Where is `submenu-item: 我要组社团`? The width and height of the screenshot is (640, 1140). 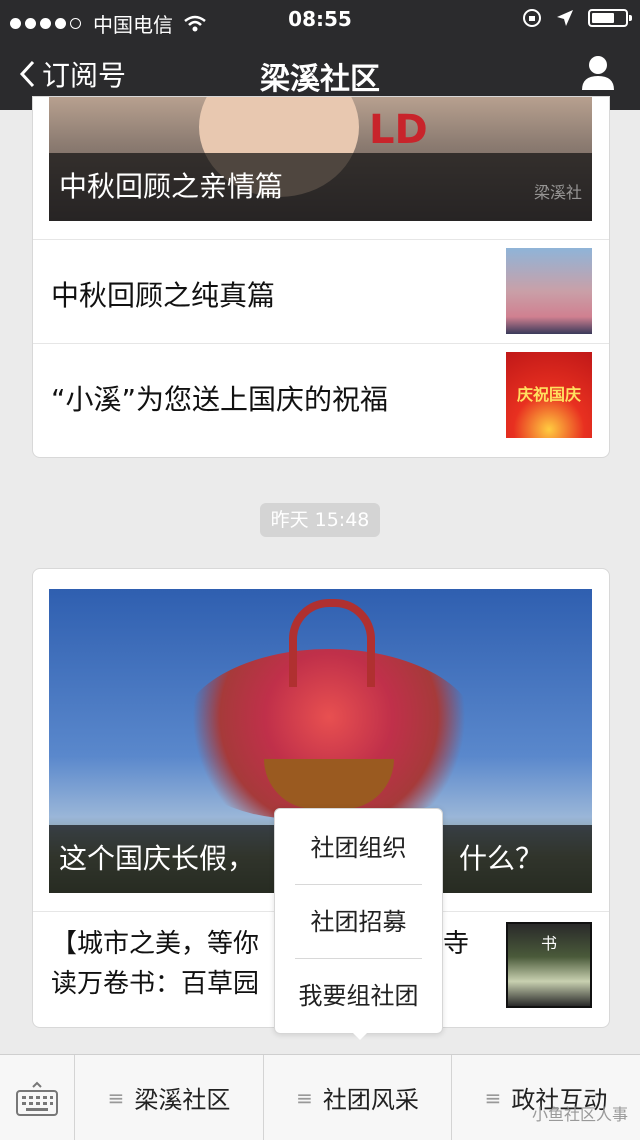 submenu-item: 我要组社团 is located at coordinates (358, 996).